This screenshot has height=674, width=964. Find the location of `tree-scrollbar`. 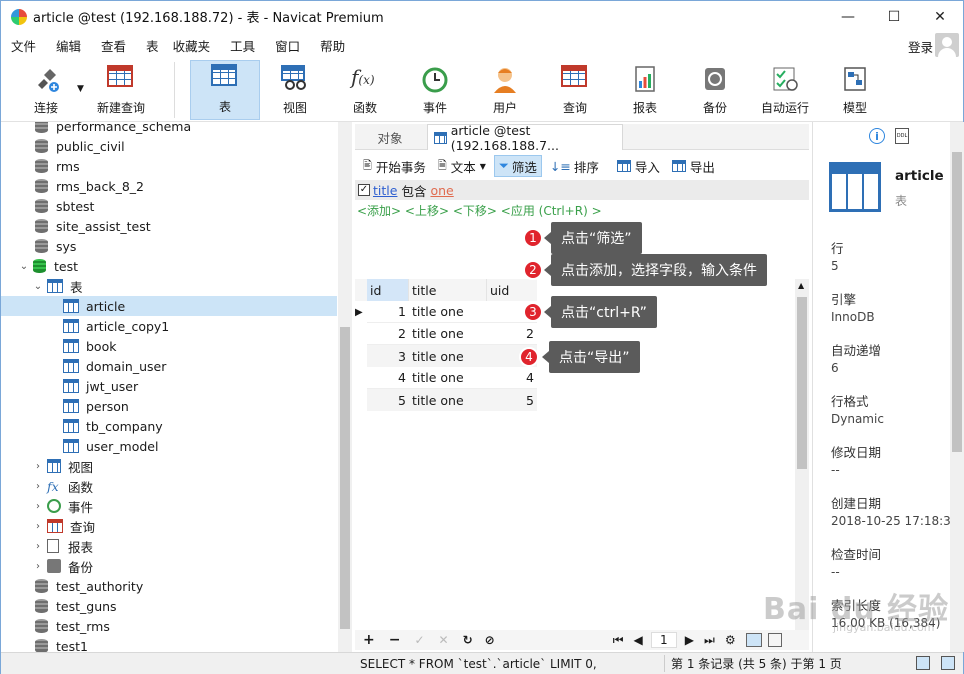

tree-scrollbar is located at coordinates (345, 387).